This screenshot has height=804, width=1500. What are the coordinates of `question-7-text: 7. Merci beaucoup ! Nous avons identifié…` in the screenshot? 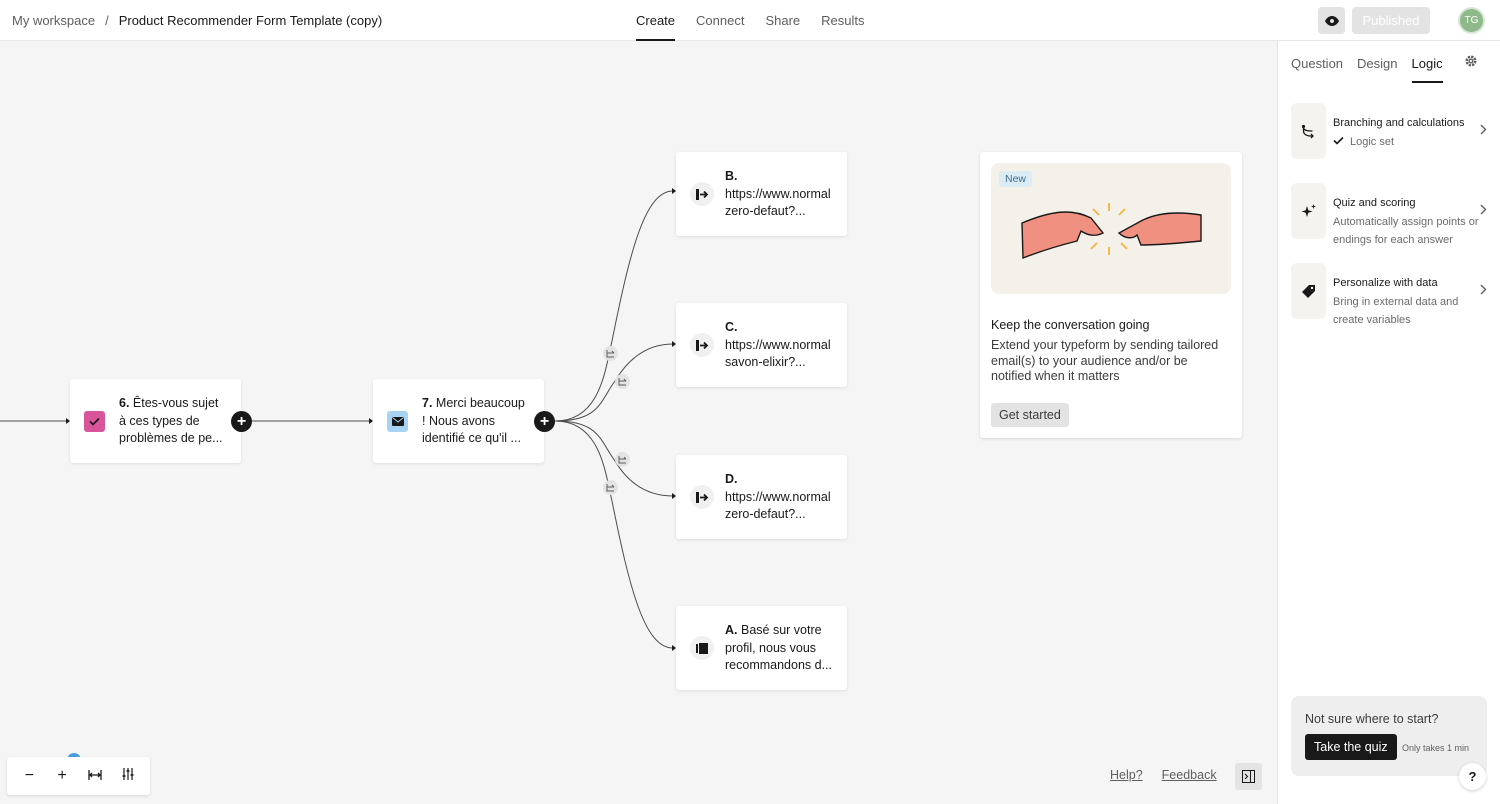 It's located at (473, 420).